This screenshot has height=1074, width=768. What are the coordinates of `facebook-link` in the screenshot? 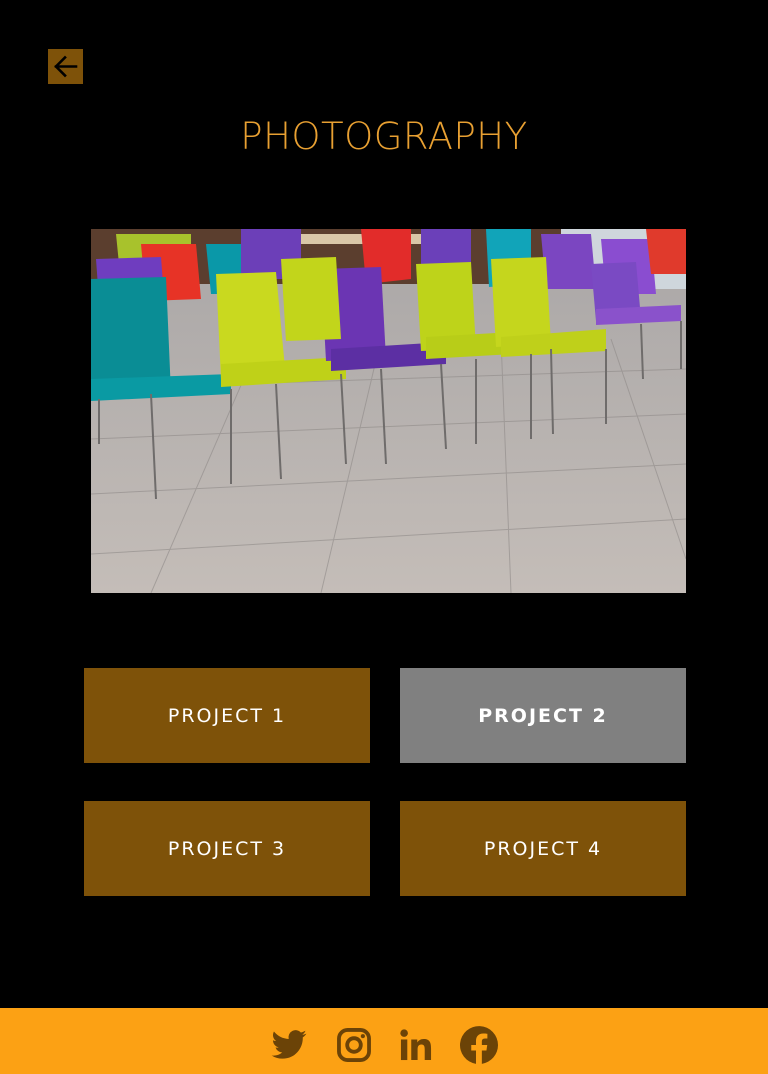 It's located at (479, 1045).